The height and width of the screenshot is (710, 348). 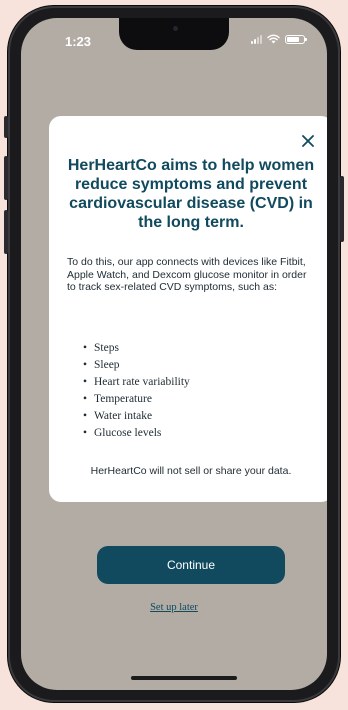 I want to click on symptom-item: Heart rate variability, so click(x=136, y=382).